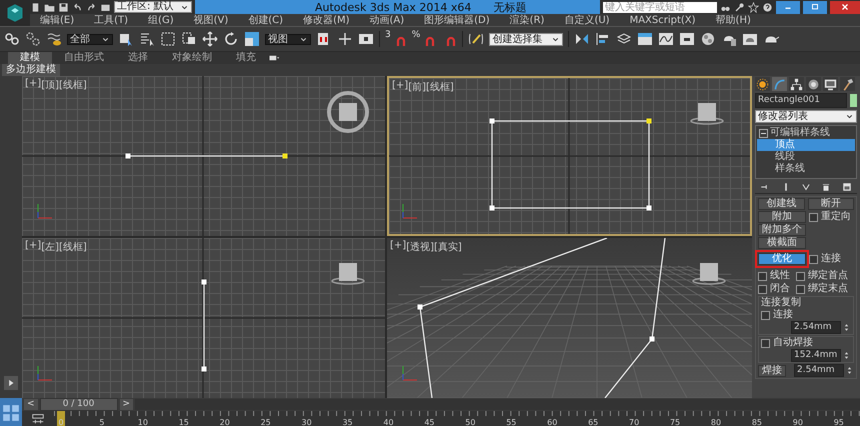 The height and width of the screenshot is (426, 860). What do you see at coordinates (782, 243) in the screenshot?
I see `button: 横截面` at bounding box center [782, 243].